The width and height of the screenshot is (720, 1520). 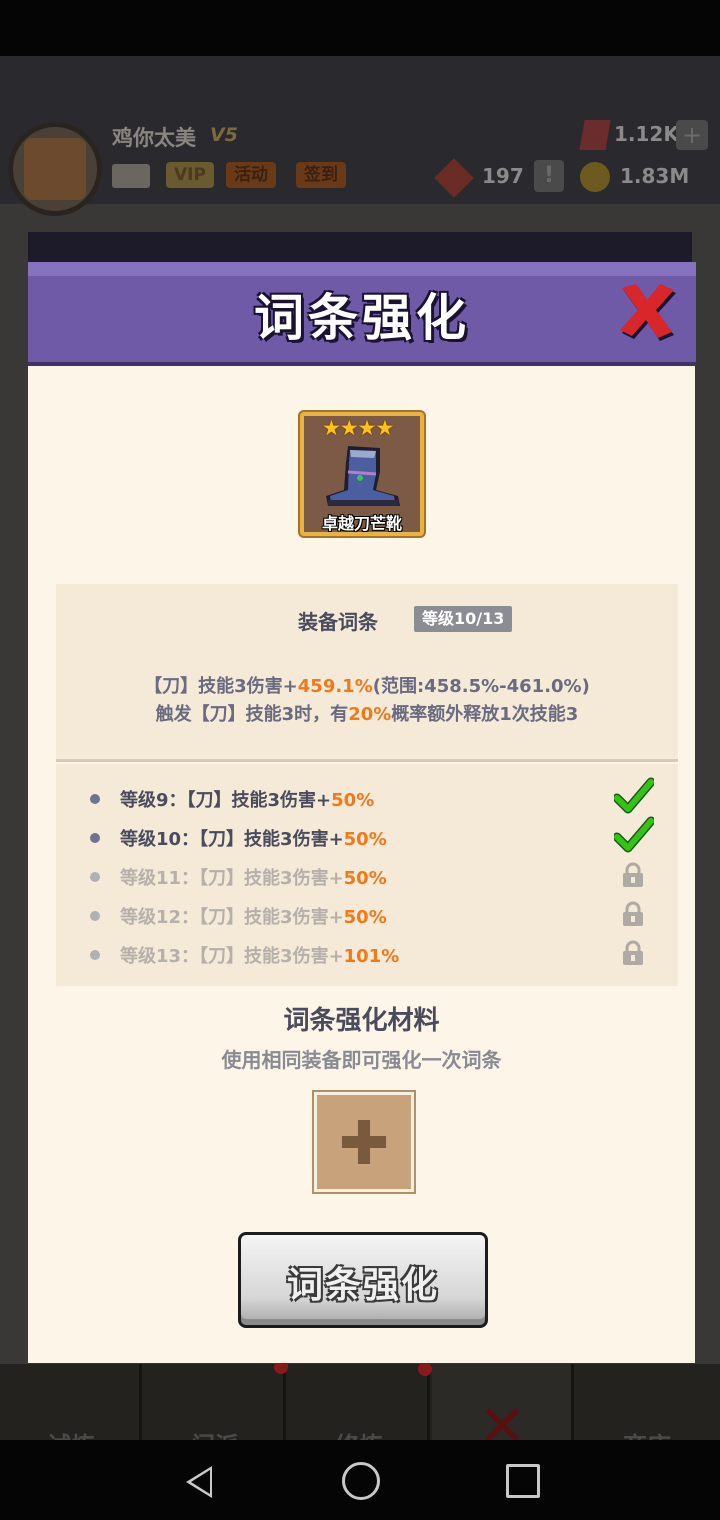 I want to click on coin-icon, so click(x=595, y=177).